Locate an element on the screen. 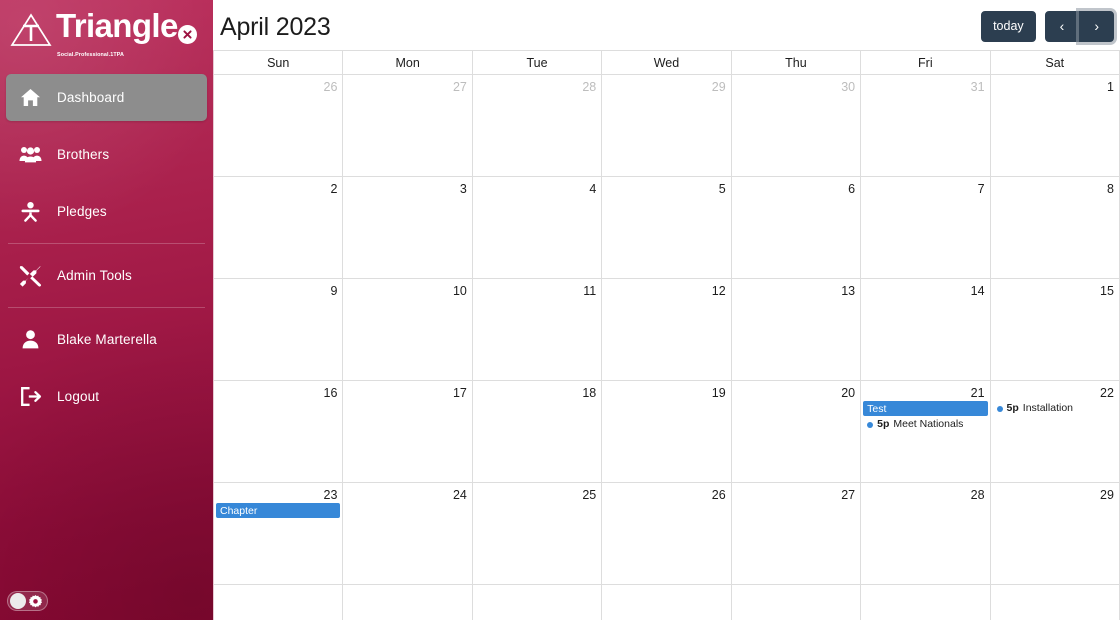  sidebar-item-user-profile: Blake Marterella is located at coordinates (106, 339).